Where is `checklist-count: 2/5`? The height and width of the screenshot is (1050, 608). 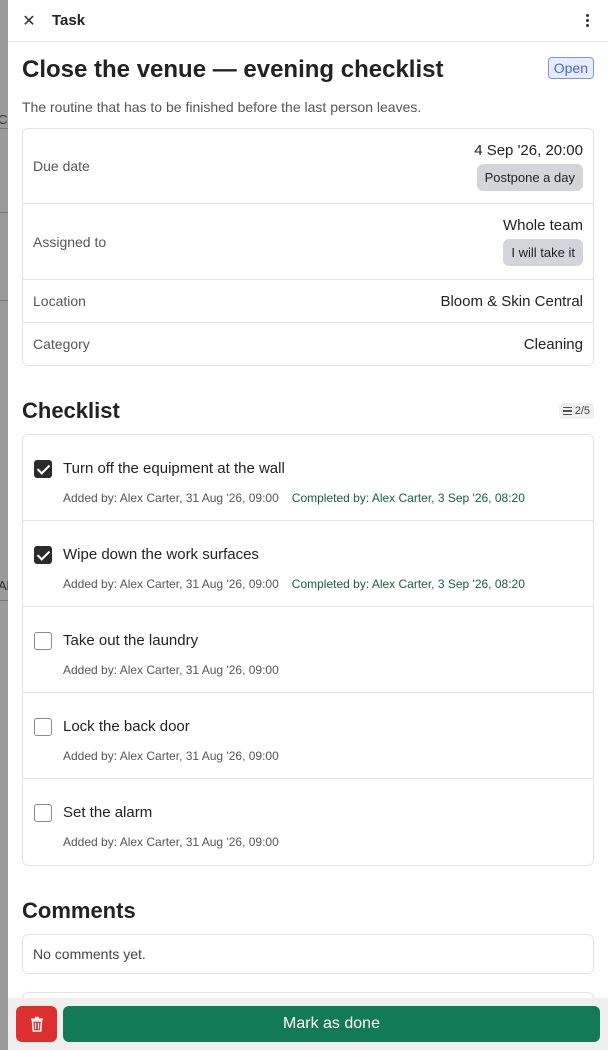
checklist-count: 2/5 is located at coordinates (576, 411).